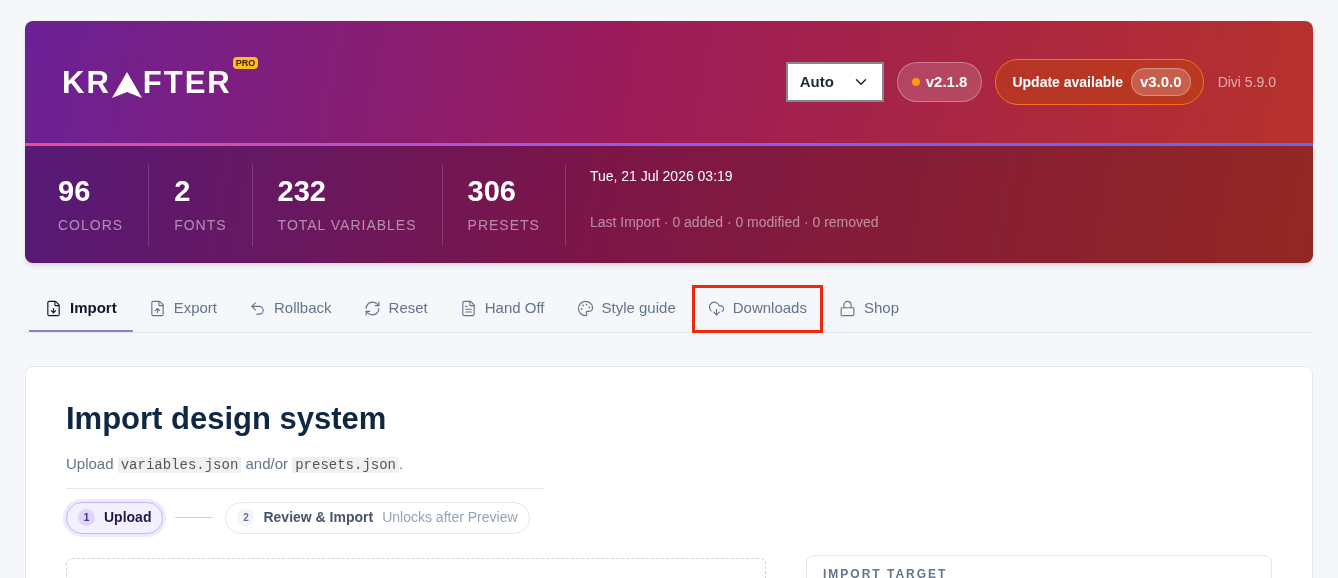 The width and height of the screenshot is (1338, 578). I want to click on nav-tab: Reset, so click(395, 309).